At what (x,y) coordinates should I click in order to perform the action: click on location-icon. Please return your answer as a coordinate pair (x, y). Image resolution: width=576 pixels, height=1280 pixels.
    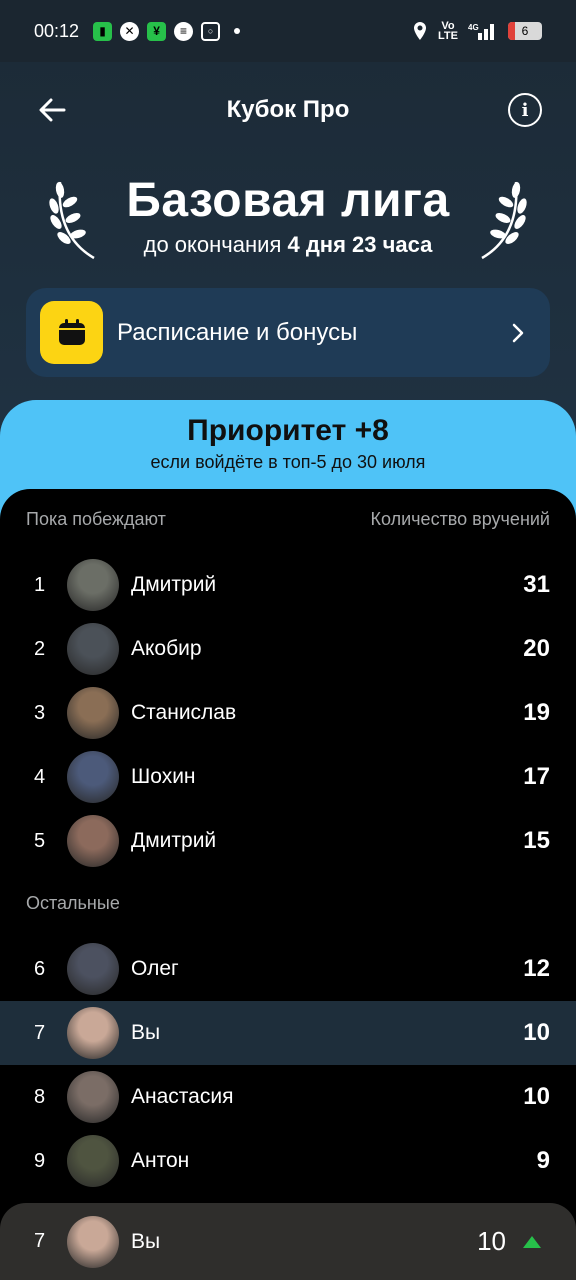
    Looking at the image, I should click on (420, 31).